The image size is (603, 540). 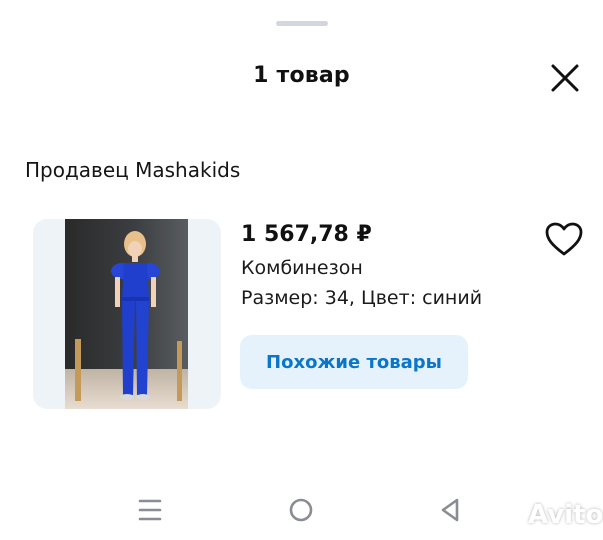 I want to click on back-triangle-icon, so click(x=450, y=510).